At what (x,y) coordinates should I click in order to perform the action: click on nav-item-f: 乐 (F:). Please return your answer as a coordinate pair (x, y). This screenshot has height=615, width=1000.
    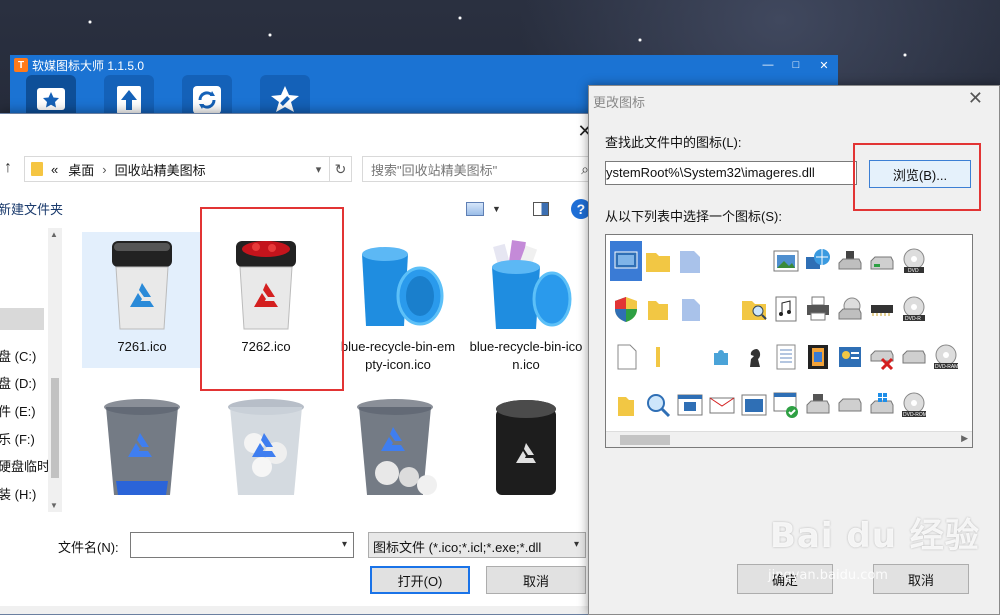
    Looking at the image, I should click on (17, 438).